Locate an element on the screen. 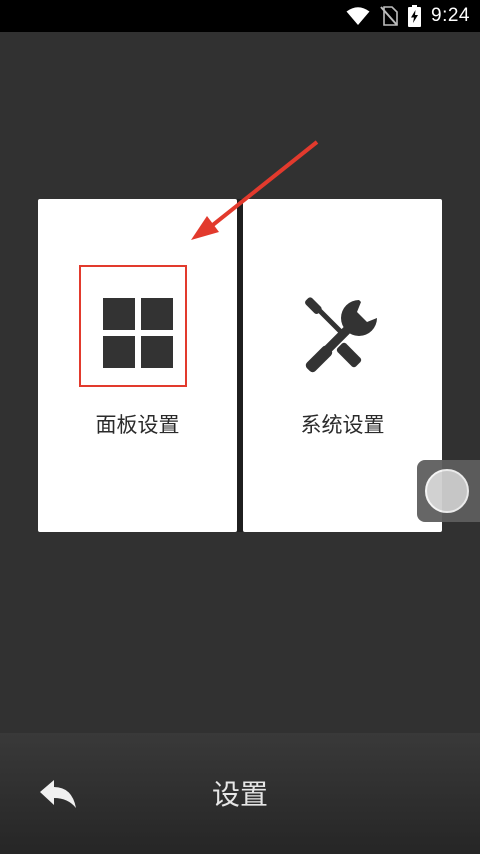  floating-ball-icon is located at coordinates (447, 491).